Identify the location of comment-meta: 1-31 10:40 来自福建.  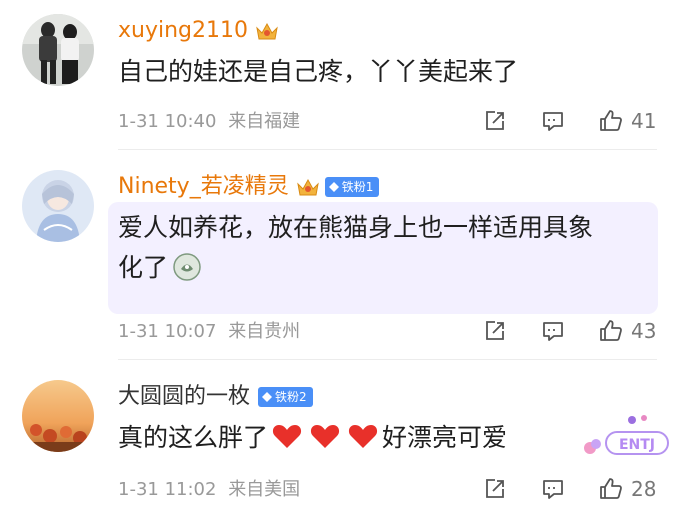
(209, 122).